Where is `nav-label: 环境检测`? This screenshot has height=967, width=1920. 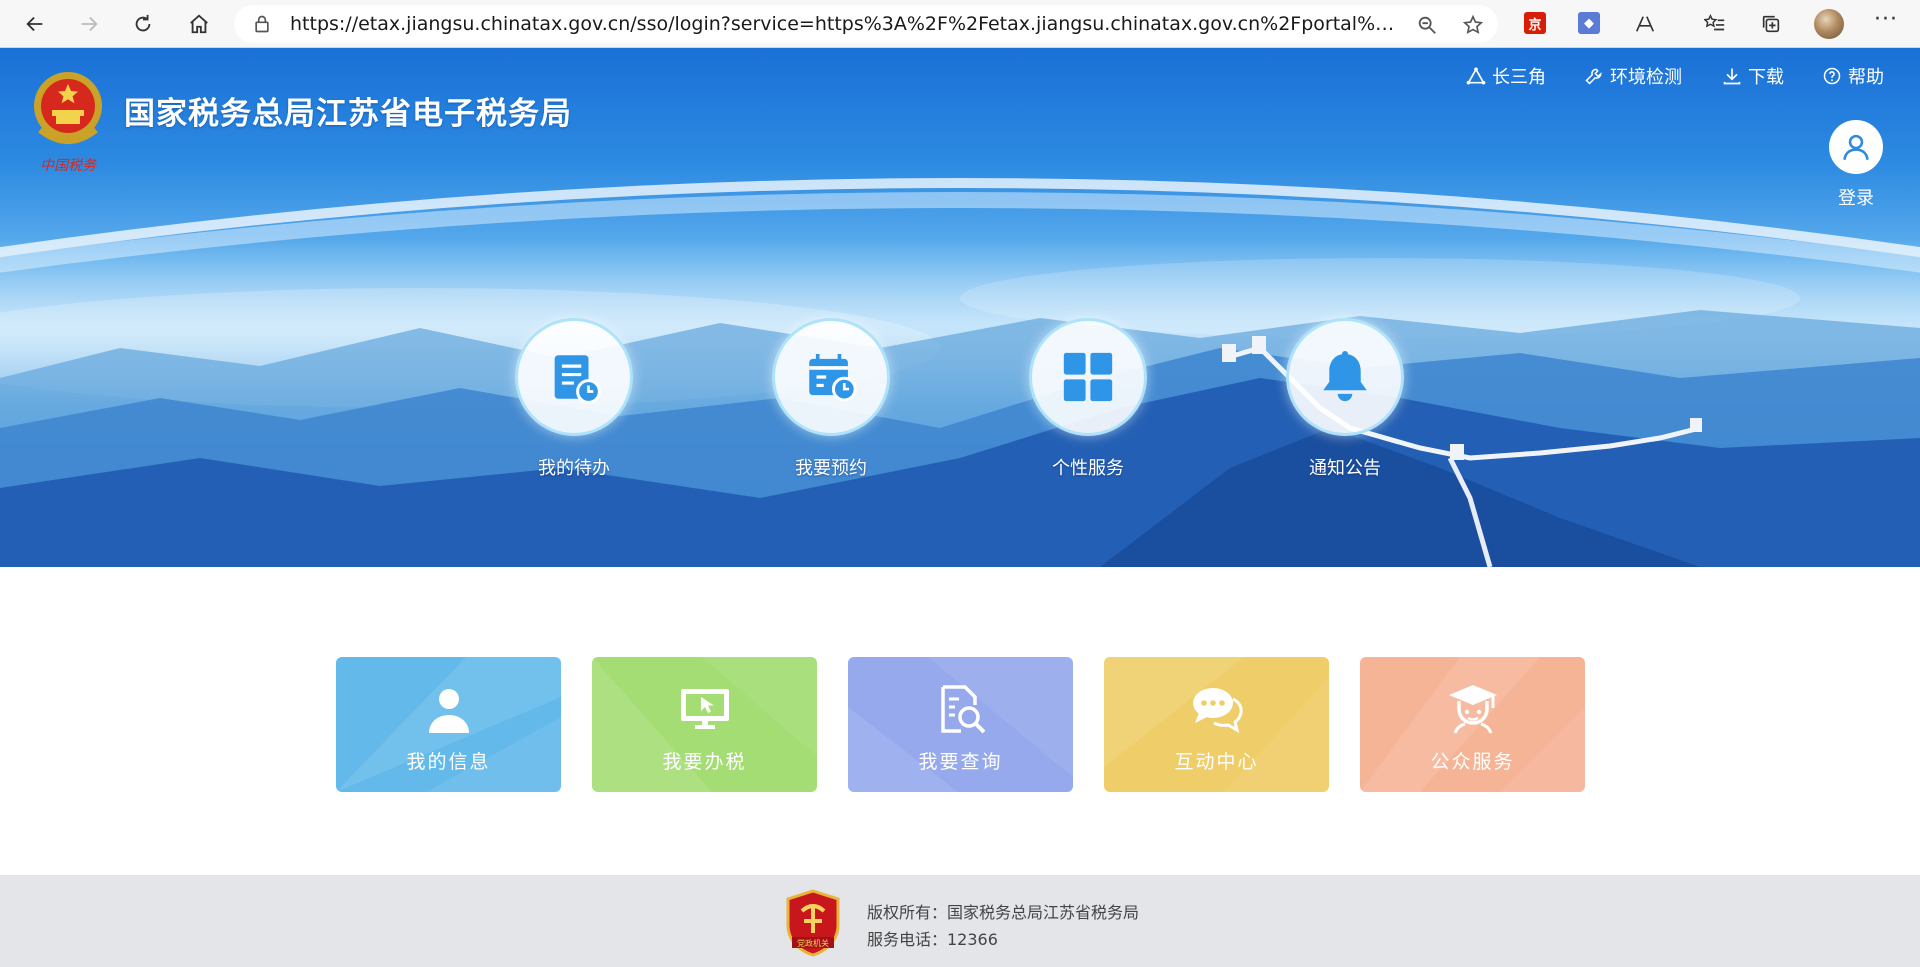 nav-label: 环境检测 is located at coordinates (1646, 77).